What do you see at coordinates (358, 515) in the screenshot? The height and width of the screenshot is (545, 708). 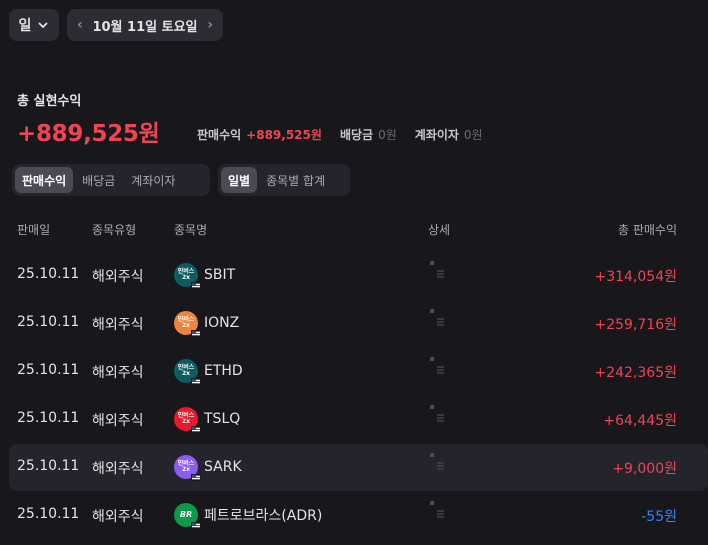 I see `table-row: 25.10.11 해외주식 BR 페트로브라스(ADR) -55원` at bounding box center [358, 515].